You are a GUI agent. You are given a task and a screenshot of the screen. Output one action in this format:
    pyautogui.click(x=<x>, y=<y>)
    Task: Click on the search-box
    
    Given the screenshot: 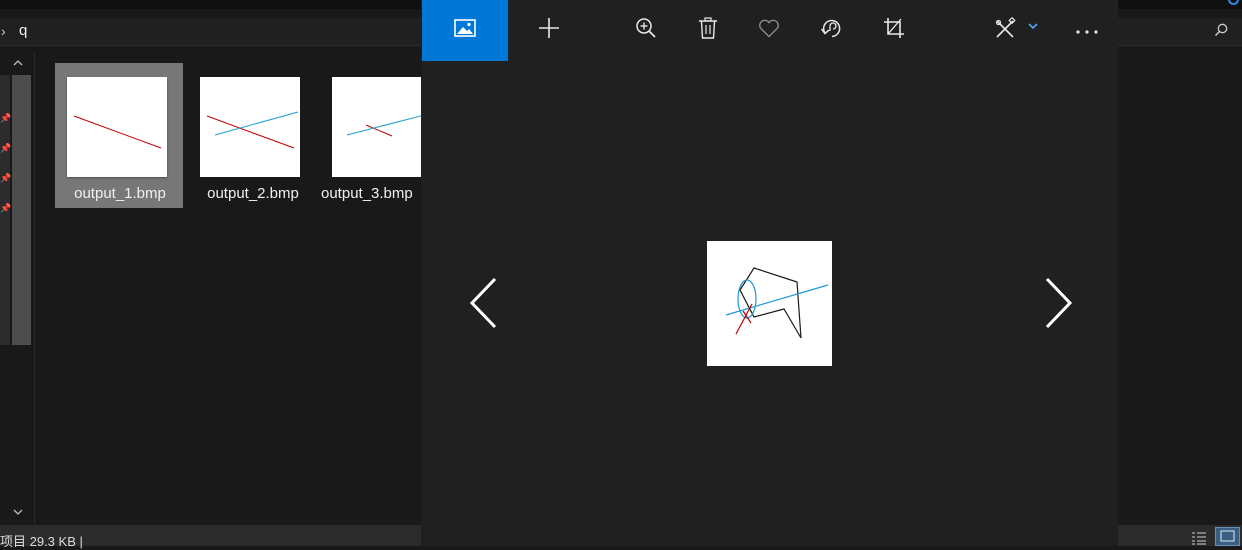 What is the action you would take?
    pyautogui.click(x=1180, y=32)
    